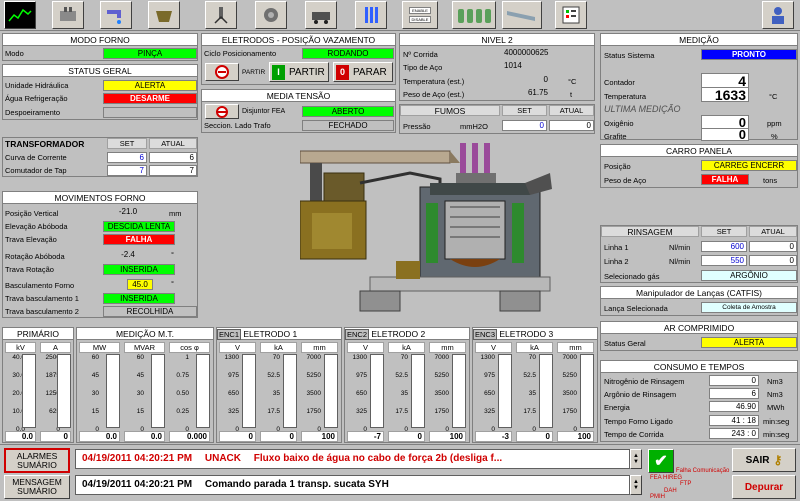 The height and width of the screenshot is (501, 800). What do you see at coordinates (699, 151) in the screenshot?
I see `carro-title: CARRO PANELA` at bounding box center [699, 151].